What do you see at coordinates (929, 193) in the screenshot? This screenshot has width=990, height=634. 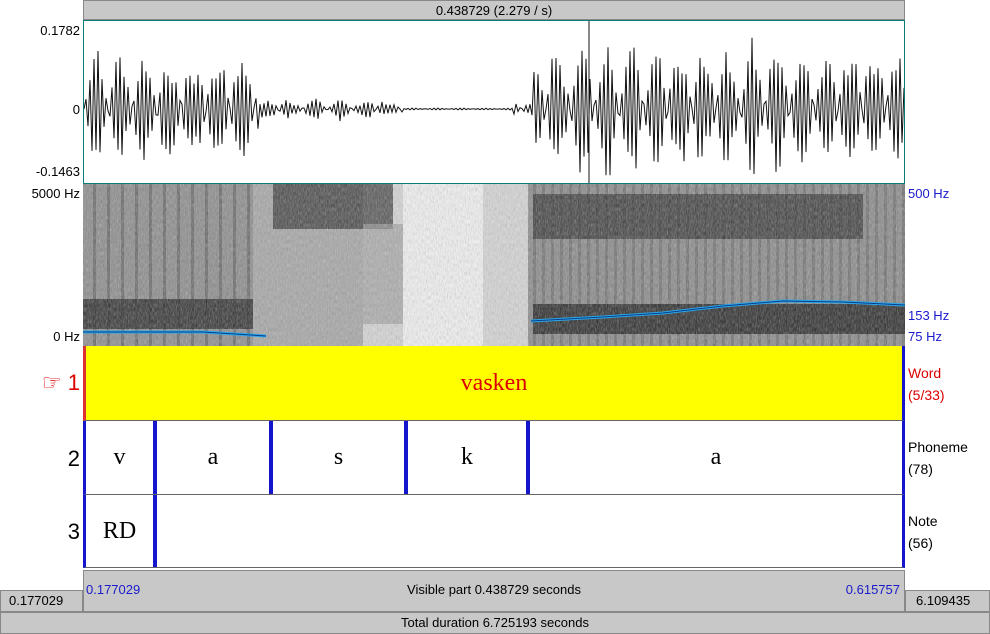 I see `pitch-top-label: 500 Hz` at bounding box center [929, 193].